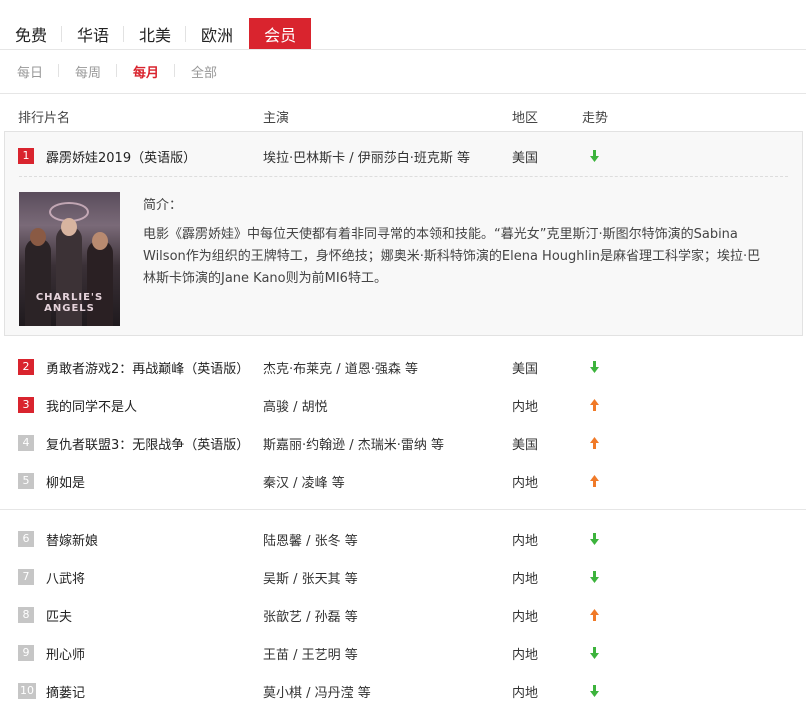 The height and width of the screenshot is (711, 806). What do you see at coordinates (88, 71) in the screenshot?
I see `period-weekly: 每周` at bounding box center [88, 71].